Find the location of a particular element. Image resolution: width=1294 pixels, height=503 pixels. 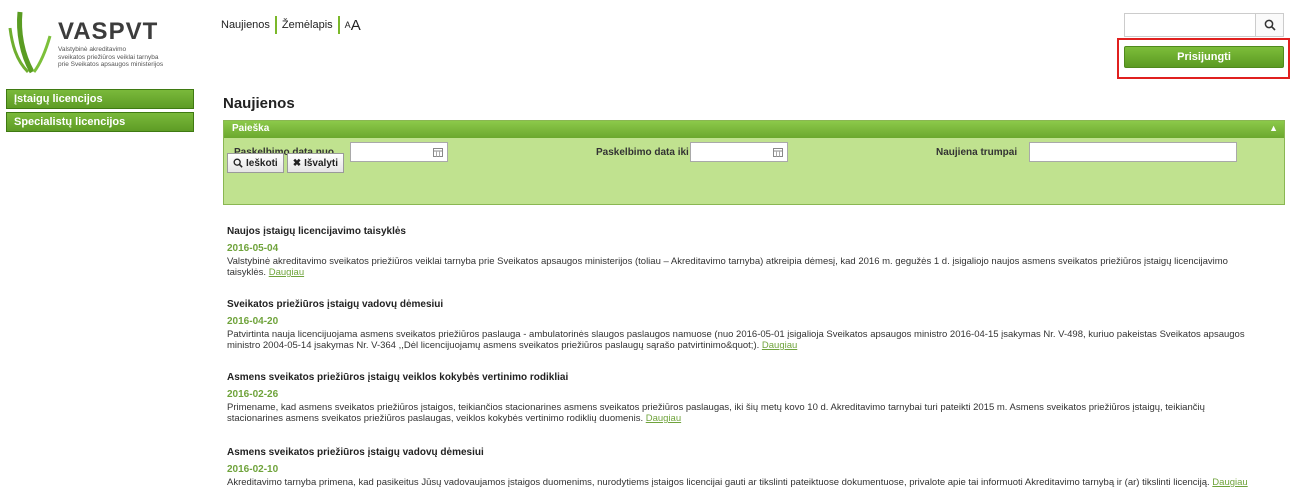

search-buttons: Ieškoti ✖ Išvalyti is located at coordinates (285, 163).